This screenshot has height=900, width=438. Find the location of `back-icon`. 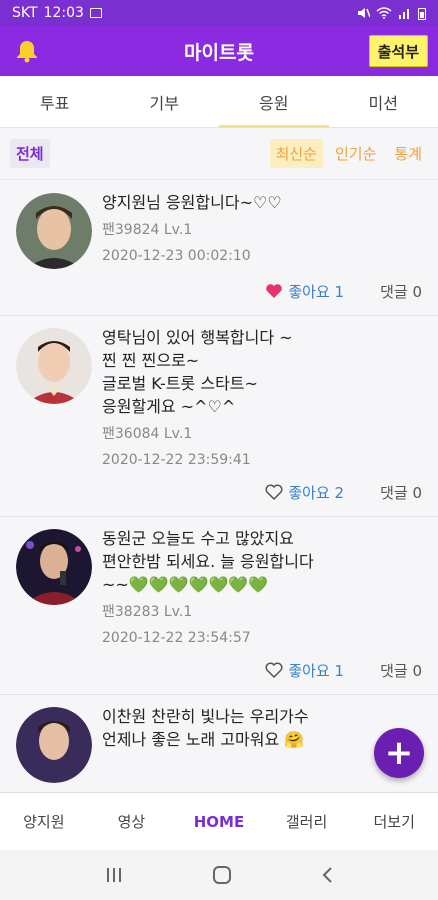

back-icon is located at coordinates (327, 875).